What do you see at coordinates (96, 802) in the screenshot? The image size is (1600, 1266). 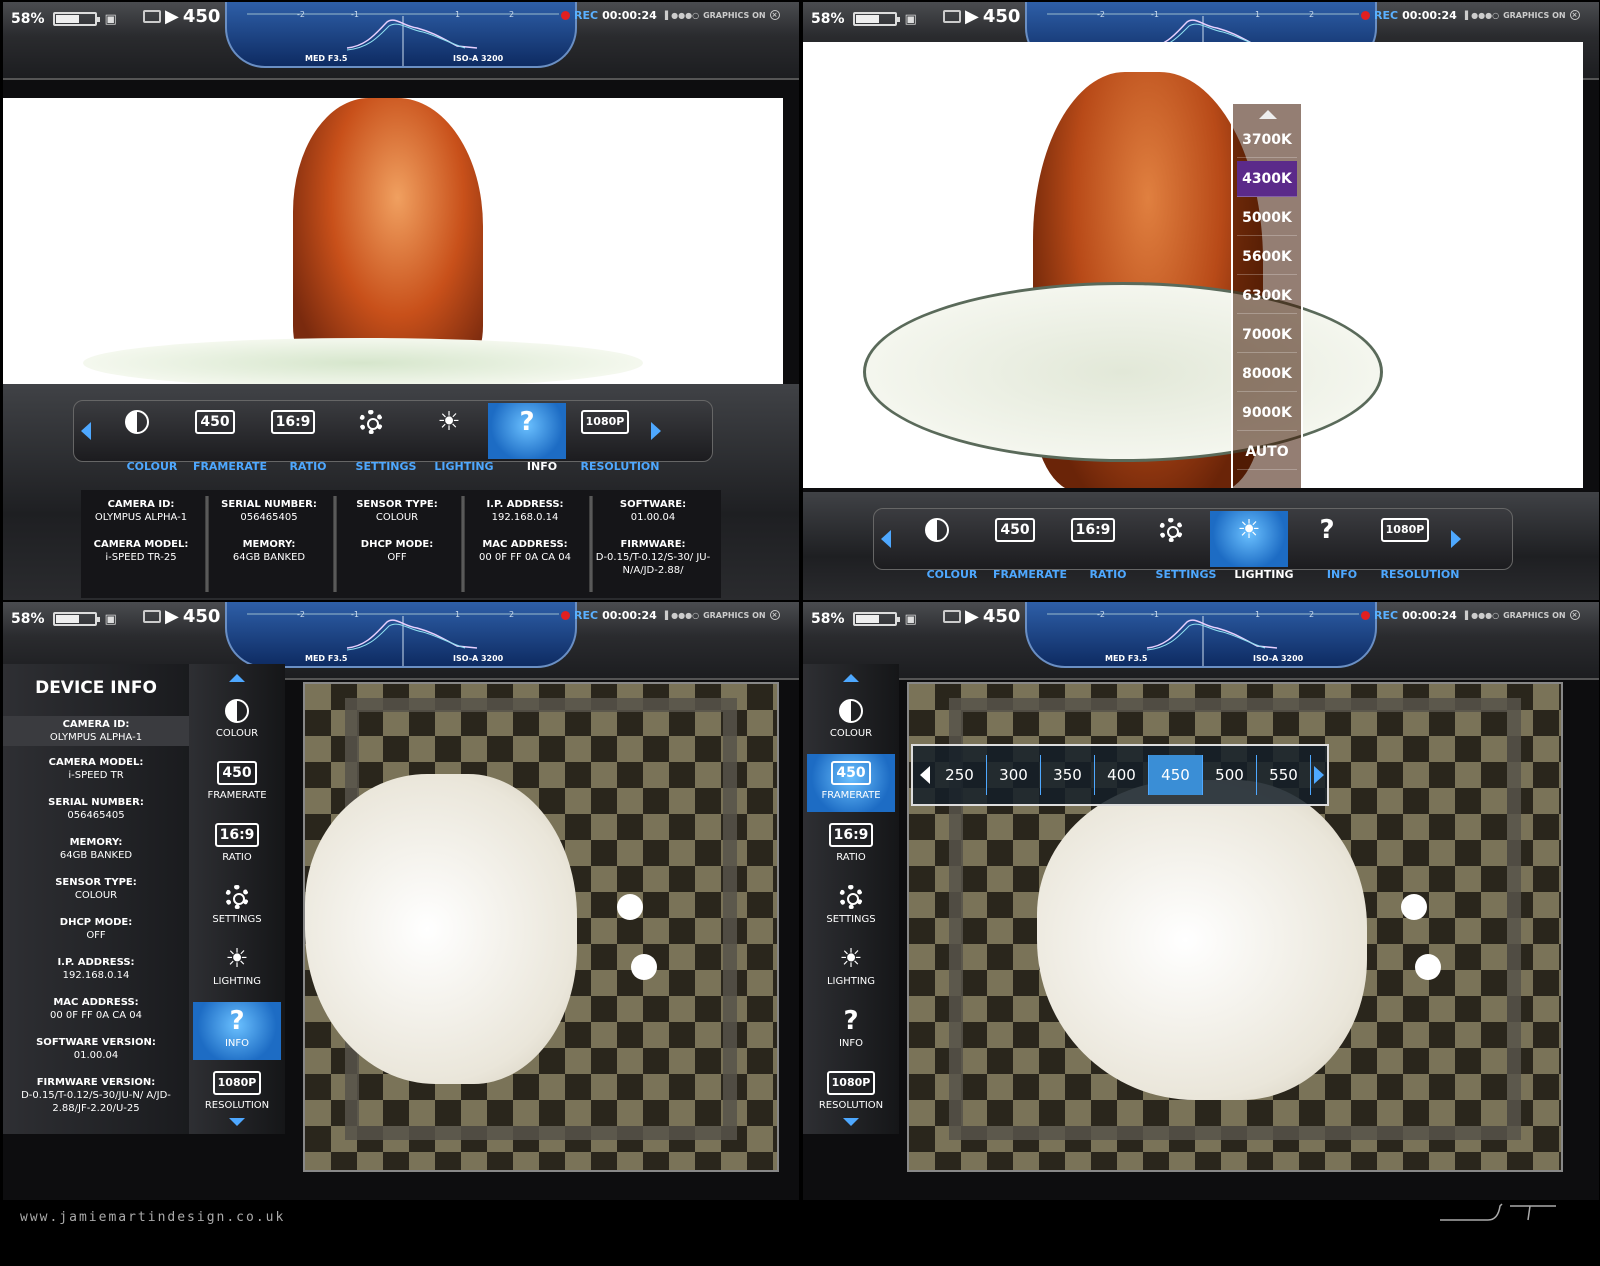 I see `device-info-label: SERIAL NUMBER:` at bounding box center [96, 802].